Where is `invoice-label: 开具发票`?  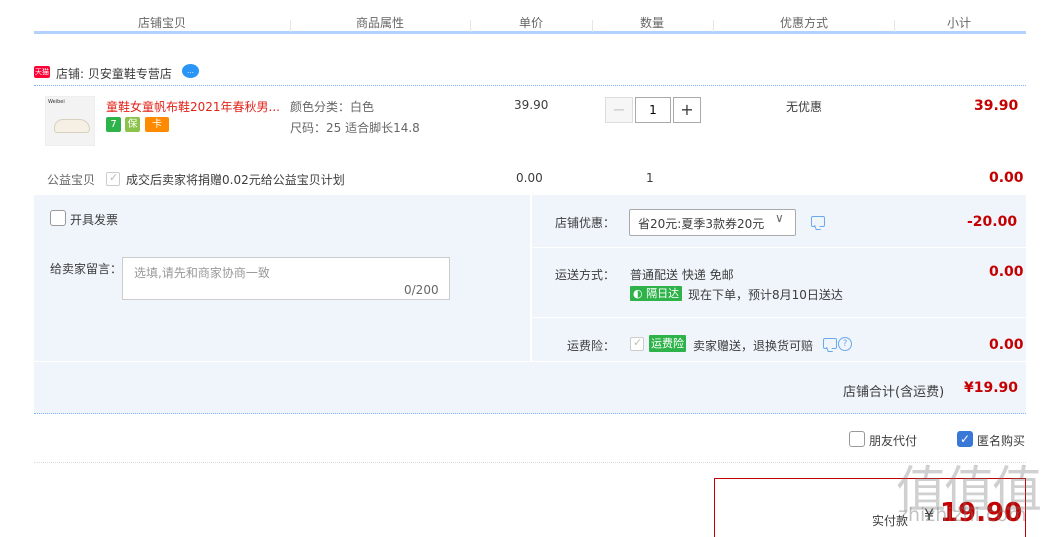
invoice-label: 开具发票 is located at coordinates (94, 220).